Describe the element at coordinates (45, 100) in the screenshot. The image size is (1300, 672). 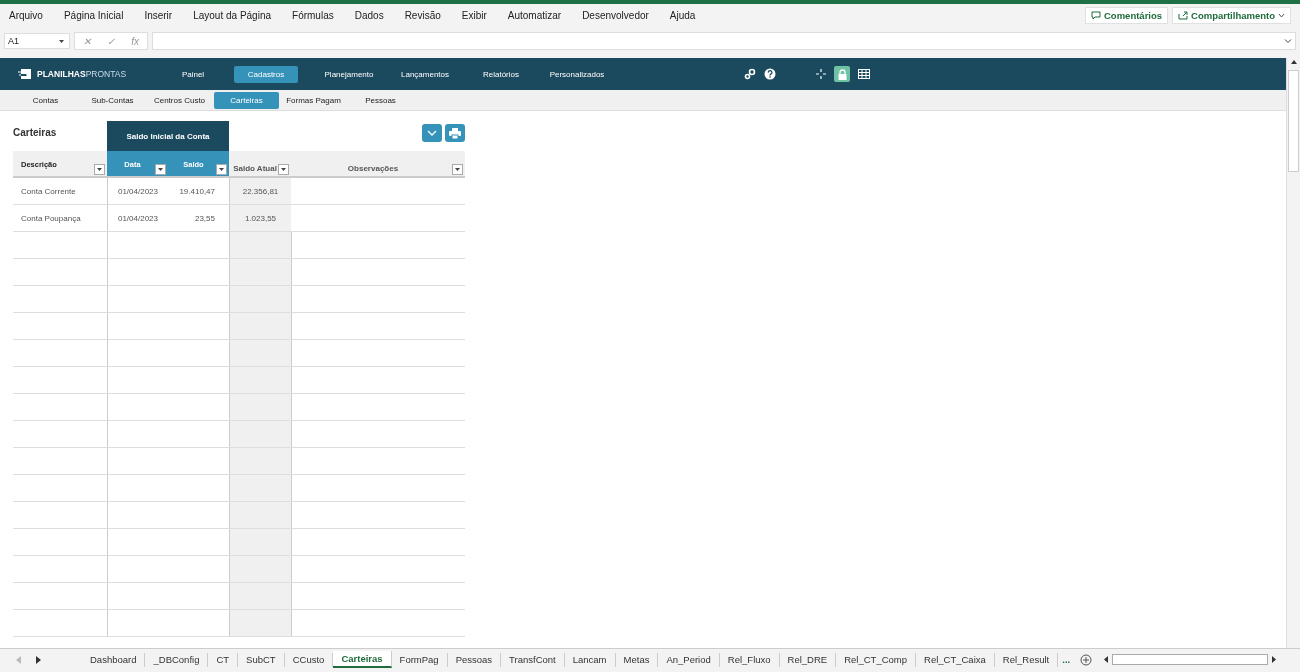
I see `sub-tab: Contas` at that location.